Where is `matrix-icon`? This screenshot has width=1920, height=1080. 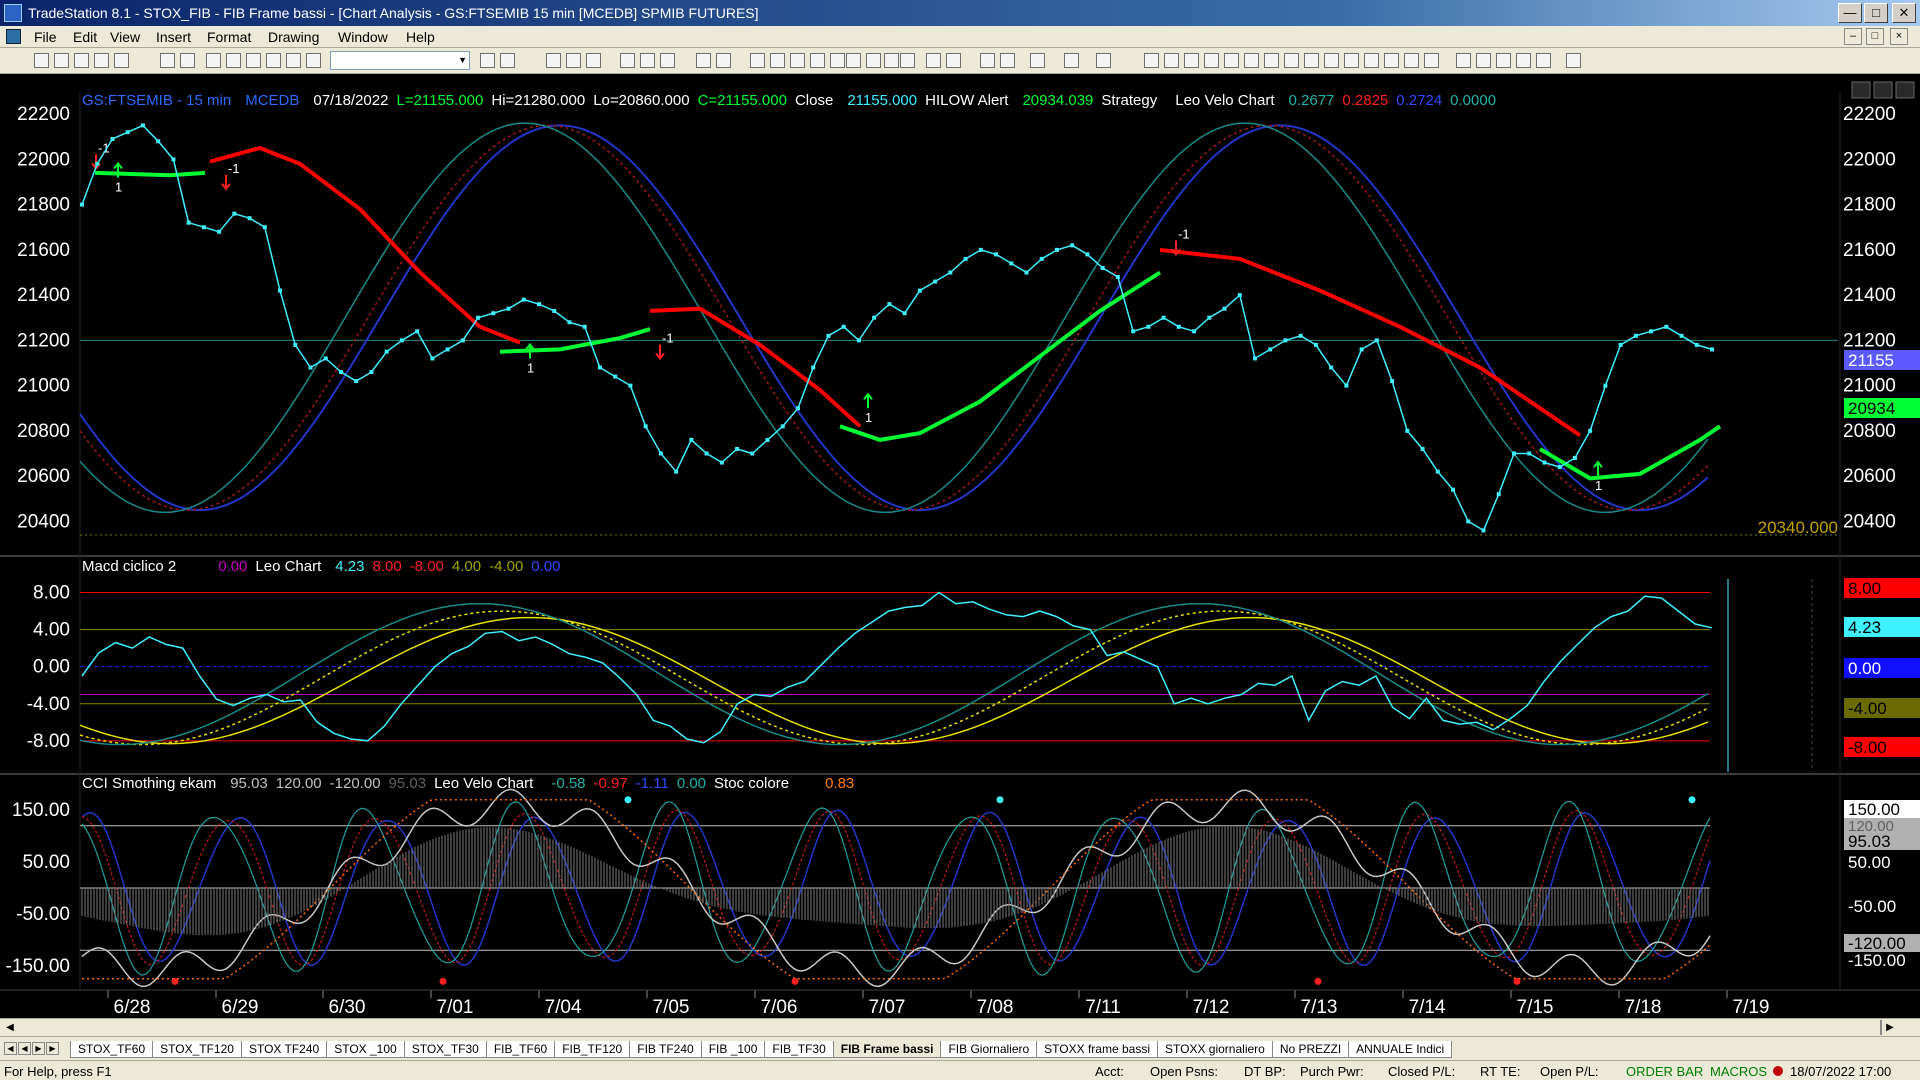 matrix-icon is located at coordinates (593, 60).